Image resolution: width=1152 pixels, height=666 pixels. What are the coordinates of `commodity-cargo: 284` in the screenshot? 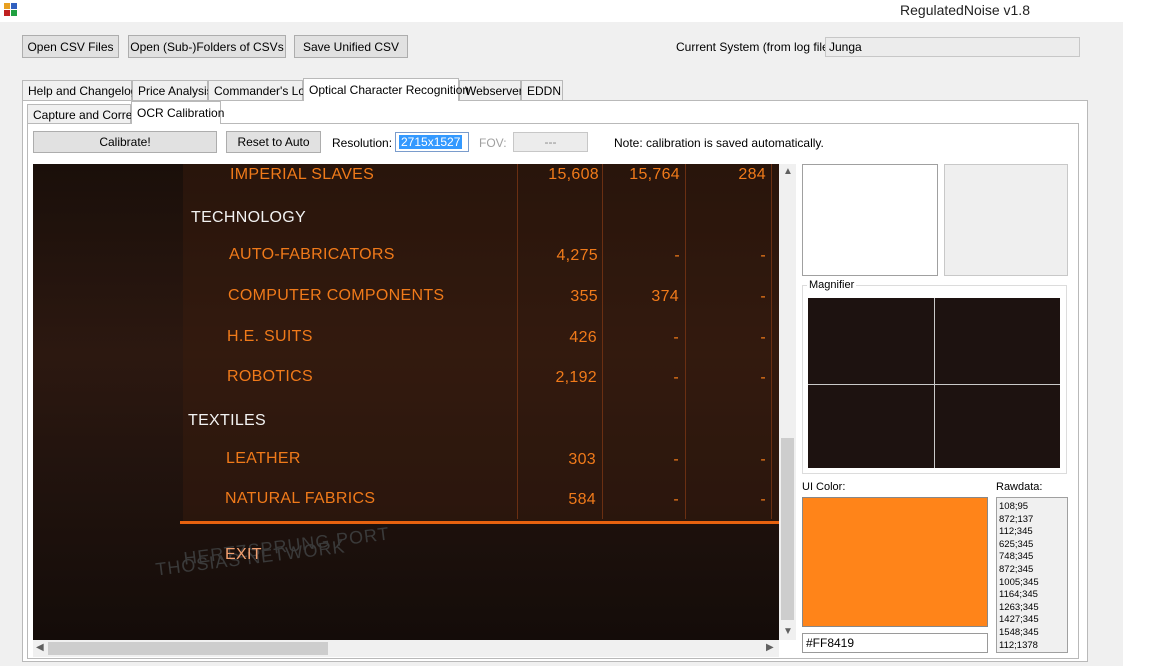 It's located at (752, 174).